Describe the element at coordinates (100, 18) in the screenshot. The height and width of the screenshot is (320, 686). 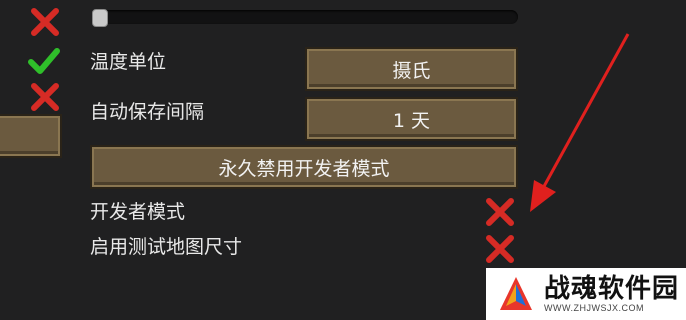
I see `slider-handle` at that location.